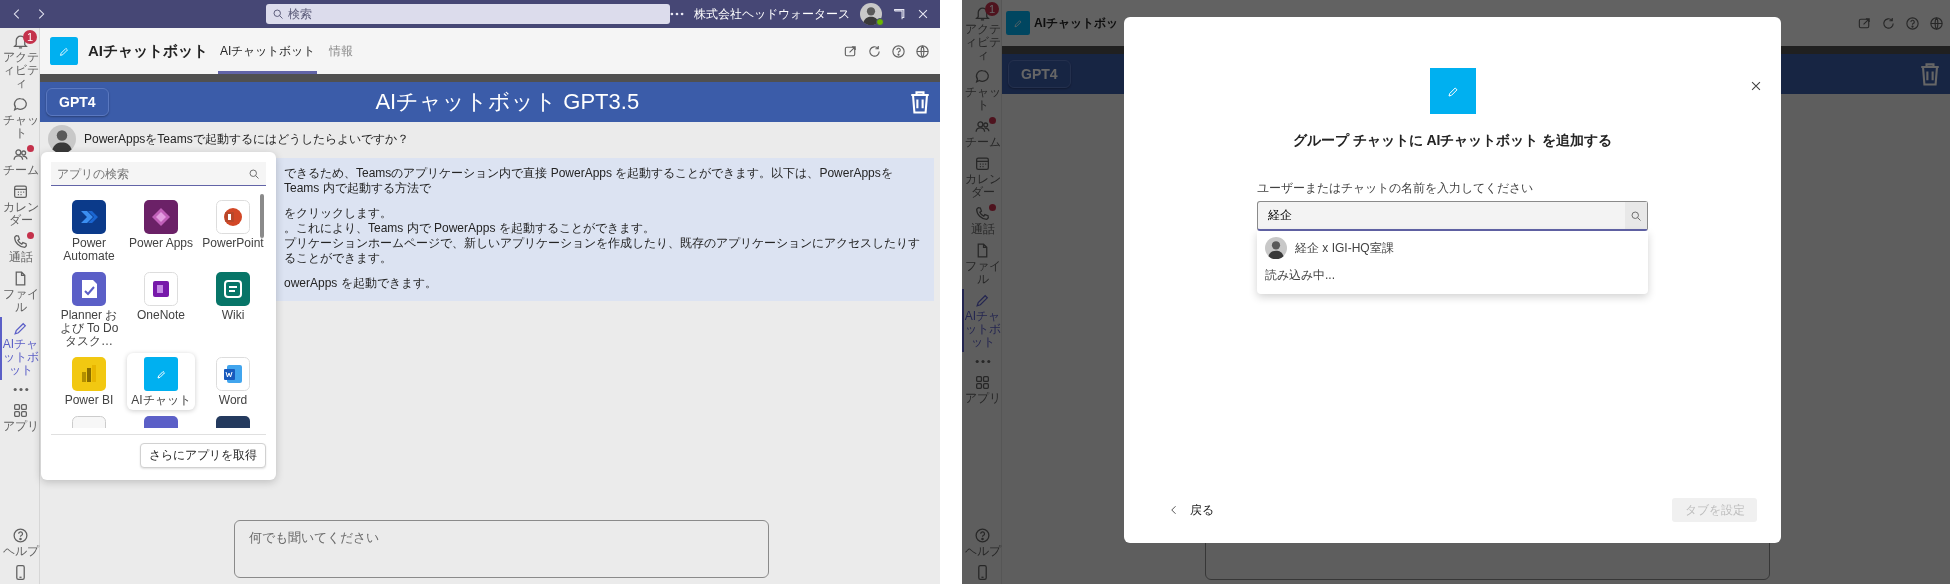  I want to click on answer-text: をクリックします。, so click(338, 213).